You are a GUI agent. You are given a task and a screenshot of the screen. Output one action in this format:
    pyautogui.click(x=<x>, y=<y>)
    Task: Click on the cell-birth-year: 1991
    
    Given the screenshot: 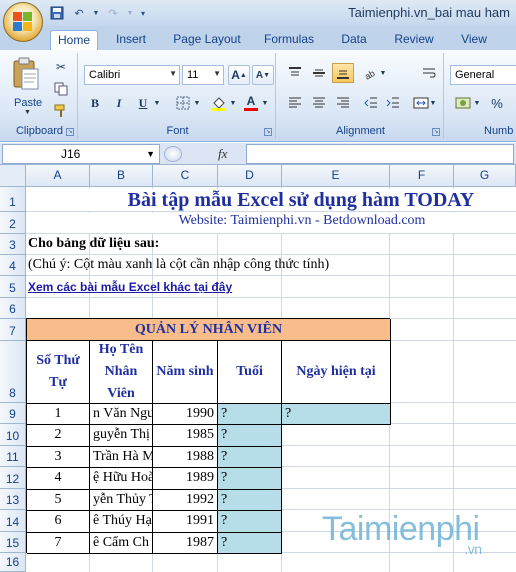 What is the action you would take?
    pyautogui.click(x=185, y=522)
    